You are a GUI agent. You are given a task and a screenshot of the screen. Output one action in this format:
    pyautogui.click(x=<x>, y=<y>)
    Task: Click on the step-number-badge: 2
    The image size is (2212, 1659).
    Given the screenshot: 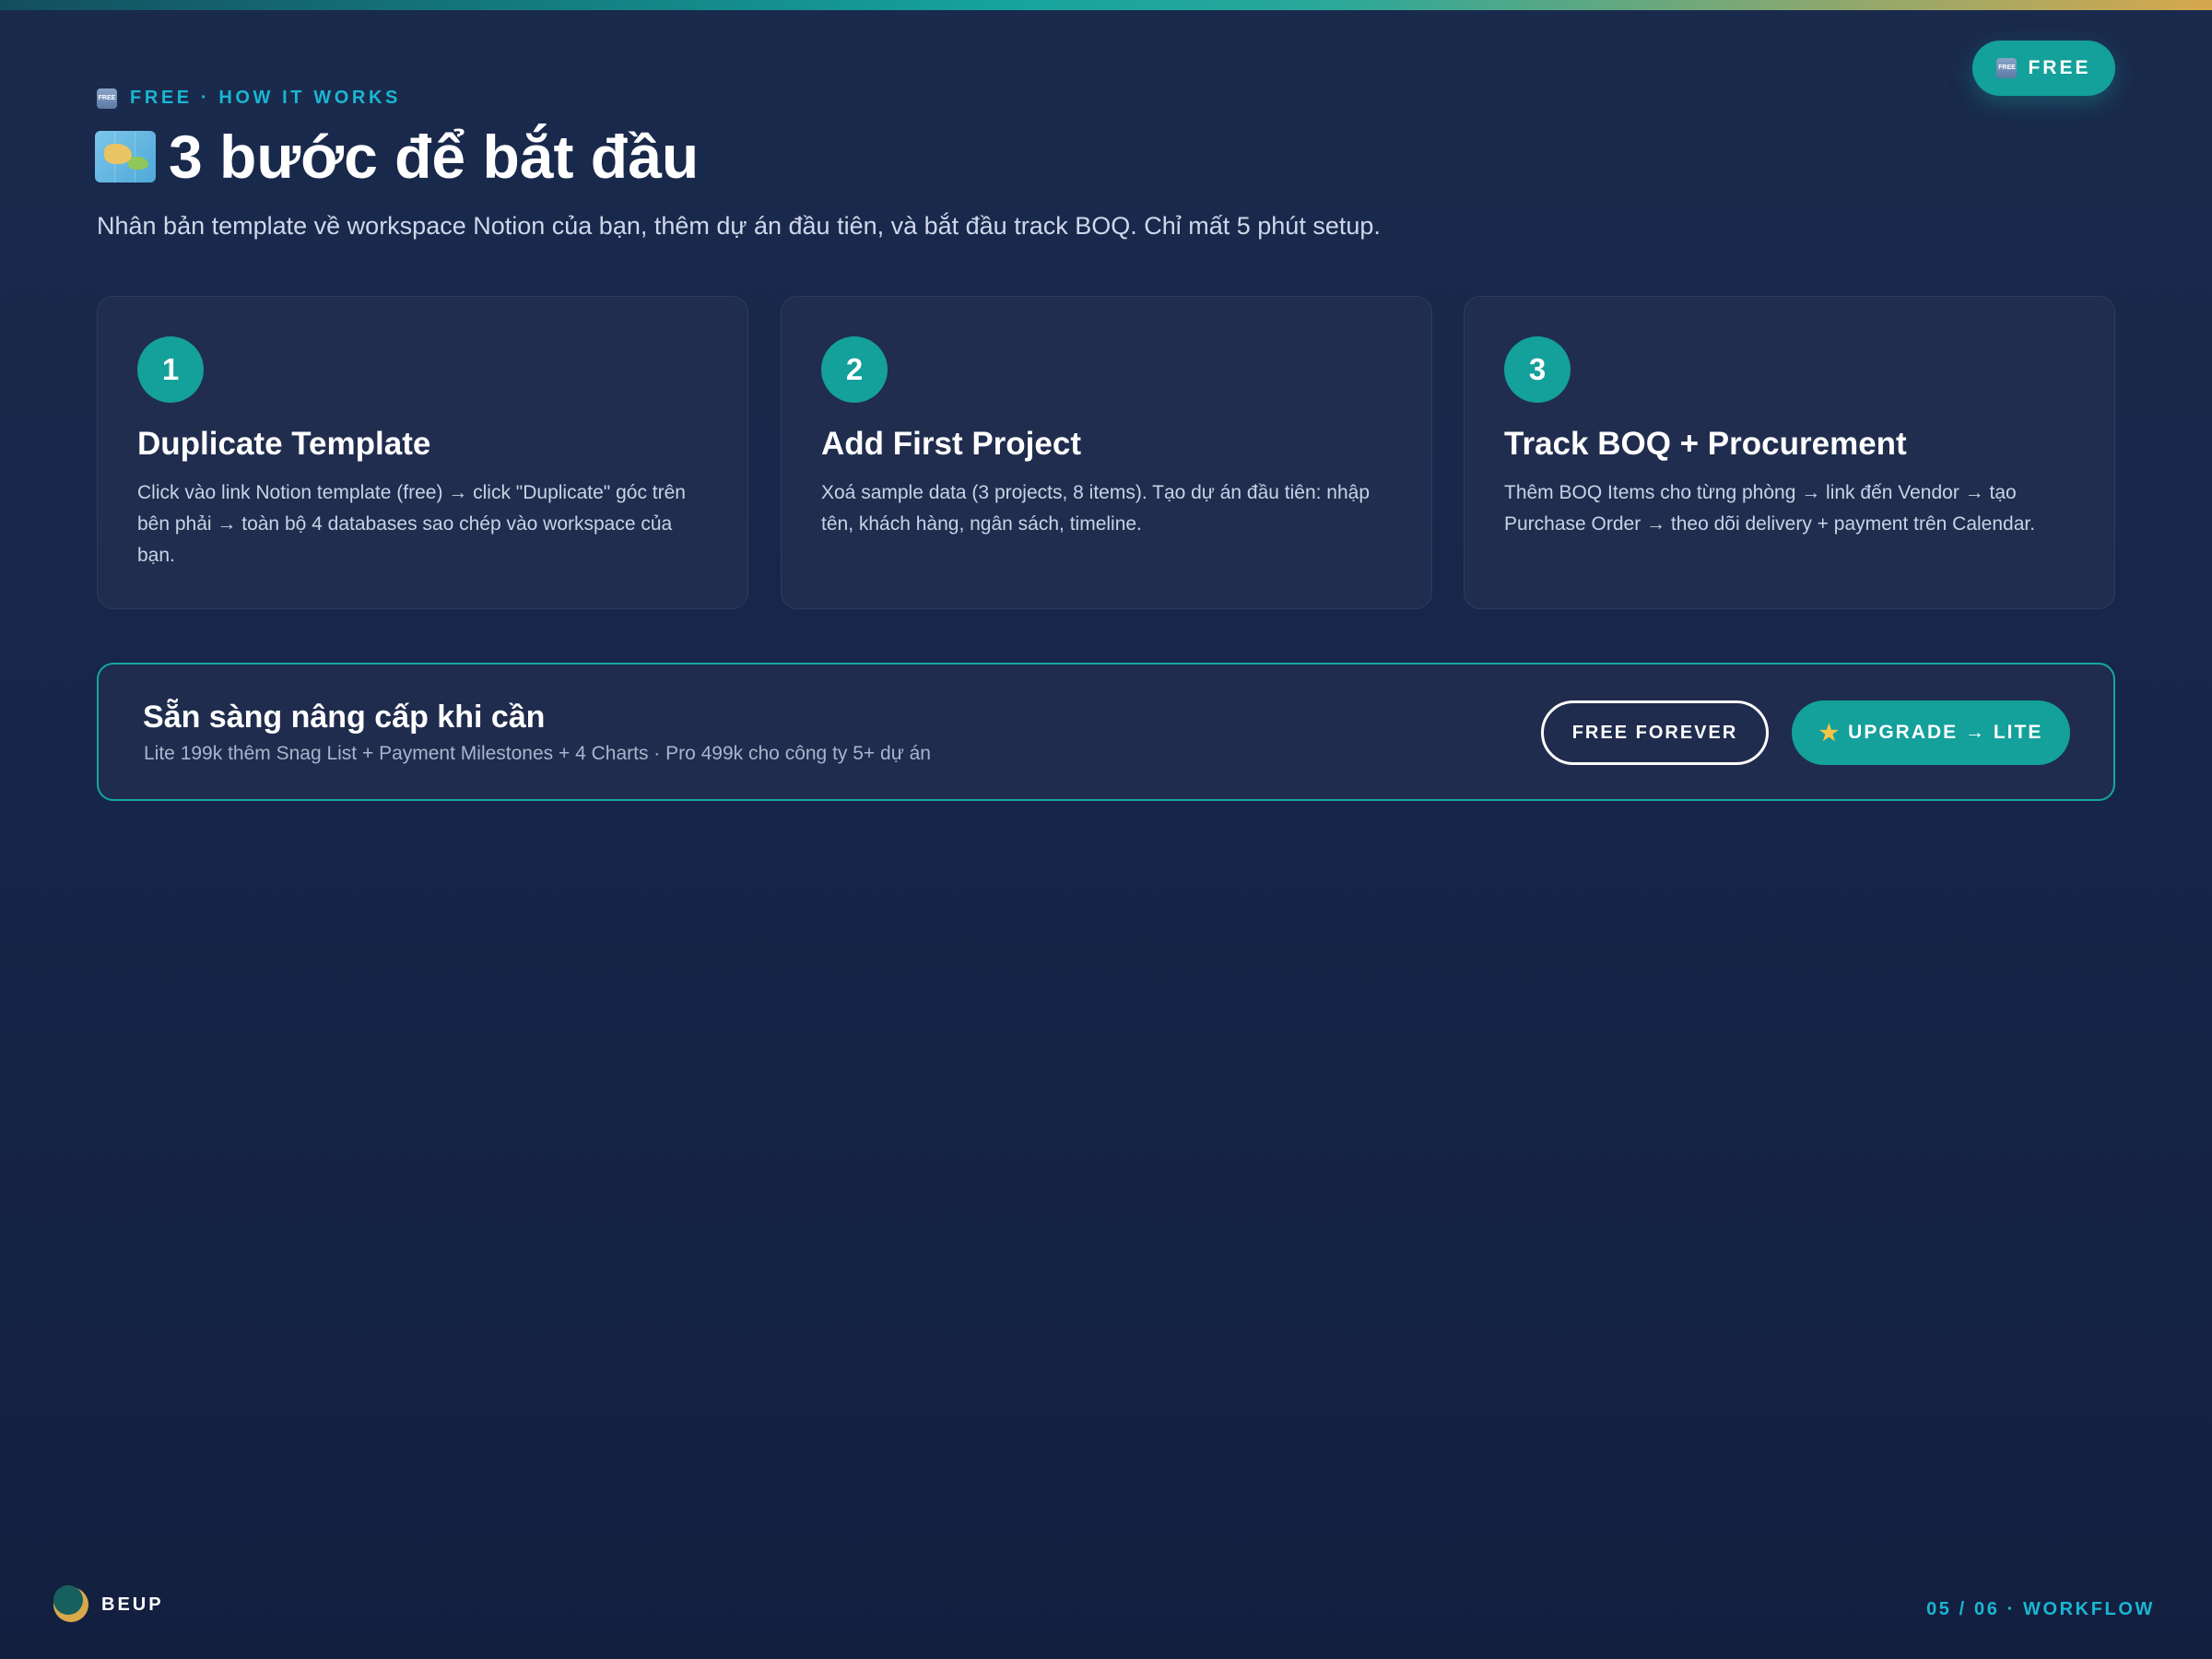 What is the action you would take?
    pyautogui.click(x=854, y=369)
    